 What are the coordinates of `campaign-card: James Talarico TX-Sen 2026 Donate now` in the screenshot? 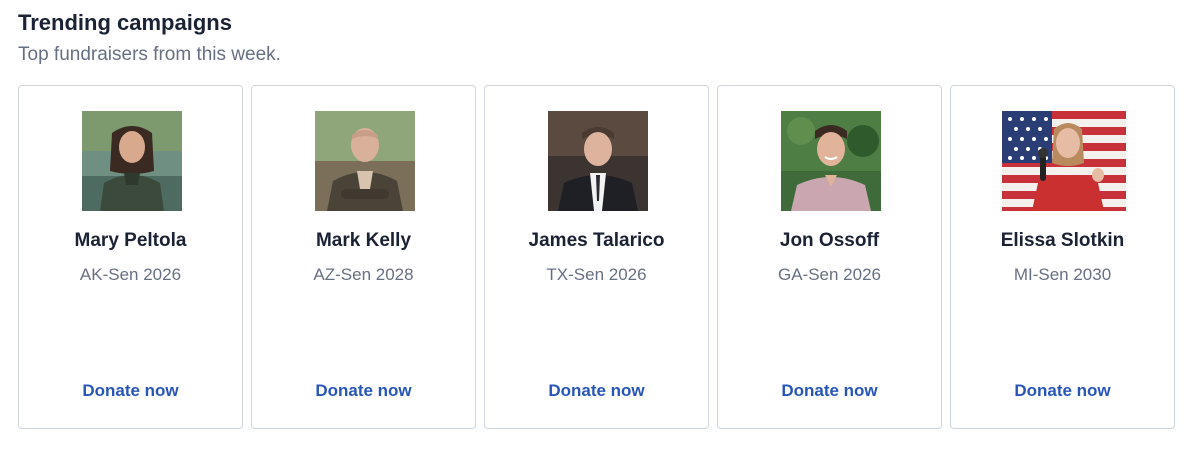 It's located at (596, 257).